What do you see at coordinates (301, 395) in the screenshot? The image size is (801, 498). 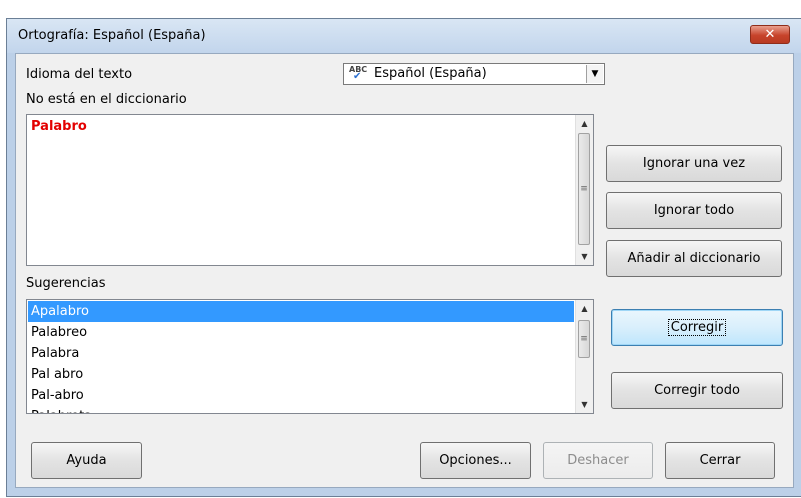 I see `suggestion-item: Pal-abro` at bounding box center [301, 395].